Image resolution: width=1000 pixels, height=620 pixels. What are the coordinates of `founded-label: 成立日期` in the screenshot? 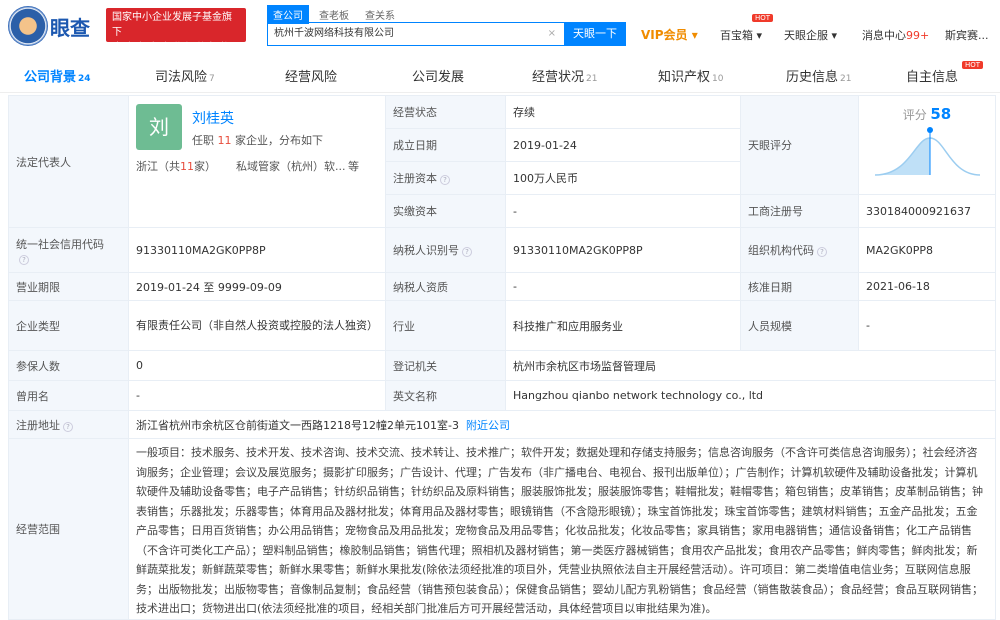 It's located at (445, 145).